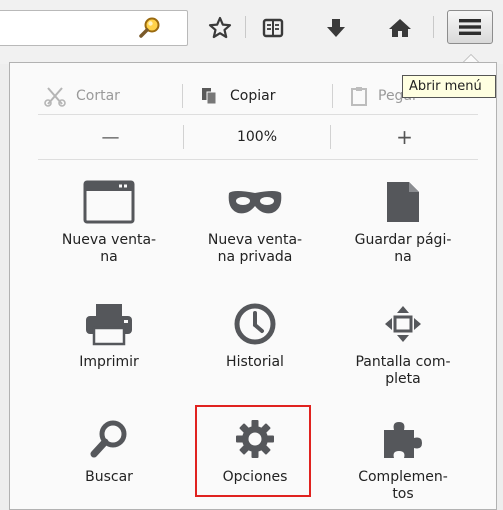 This screenshot has width=503, height=510. Describe the element at coordinates (55, 97) in the screenshot. I see `scissors-icon` at that location.